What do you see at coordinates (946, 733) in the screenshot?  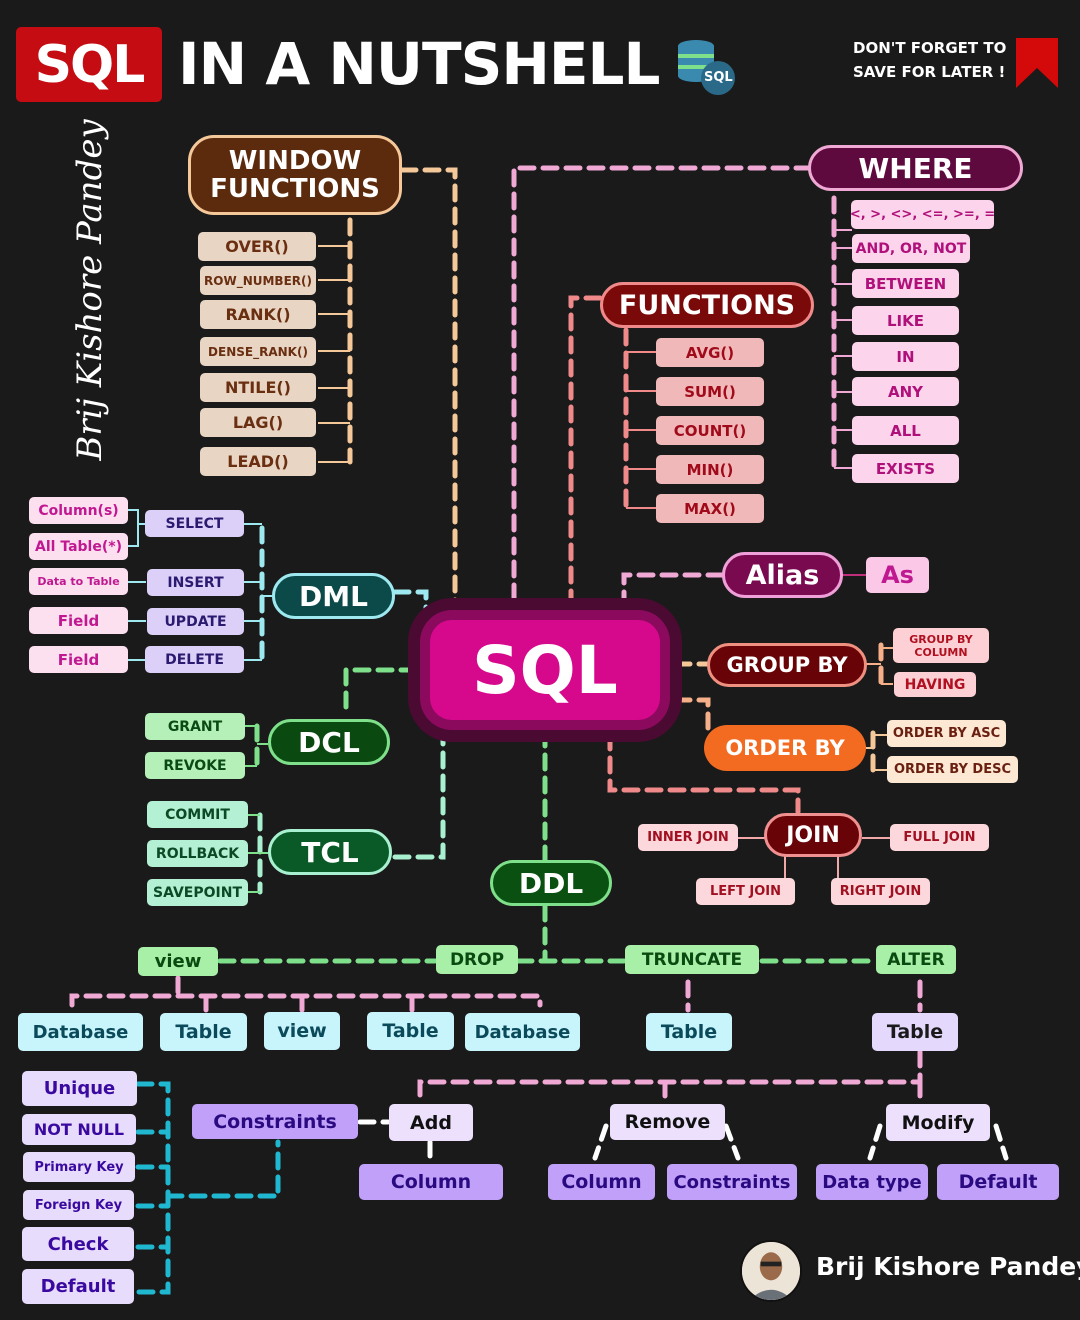 I see `order-by-item: ORDER BY ASC` at bounding box center [946, 733].